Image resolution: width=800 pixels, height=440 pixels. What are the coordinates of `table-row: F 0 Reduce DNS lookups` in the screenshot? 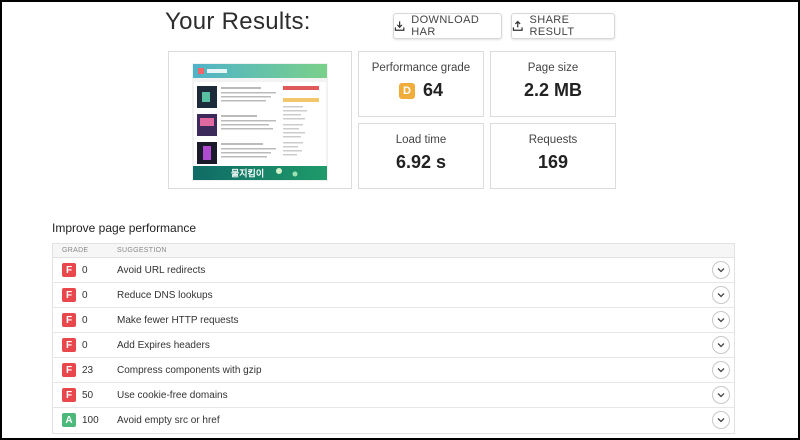 It's located at (393, 295).